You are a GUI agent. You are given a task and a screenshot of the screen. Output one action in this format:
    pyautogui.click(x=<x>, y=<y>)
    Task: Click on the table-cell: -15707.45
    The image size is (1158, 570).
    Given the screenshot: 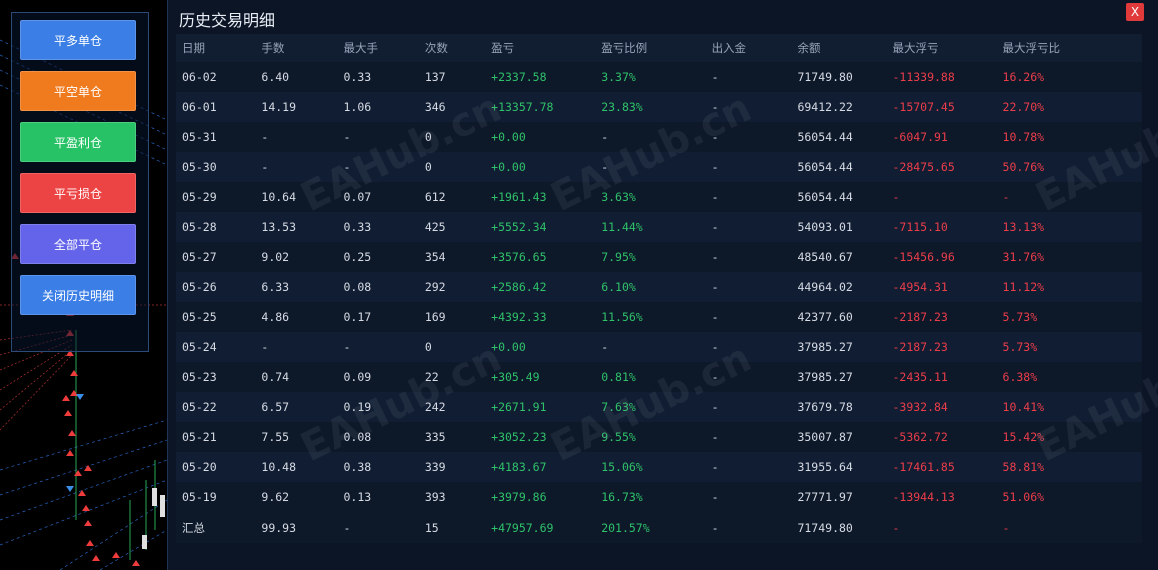 What is the action you would take?
    pyautogui.click(x=941, y=107)
    